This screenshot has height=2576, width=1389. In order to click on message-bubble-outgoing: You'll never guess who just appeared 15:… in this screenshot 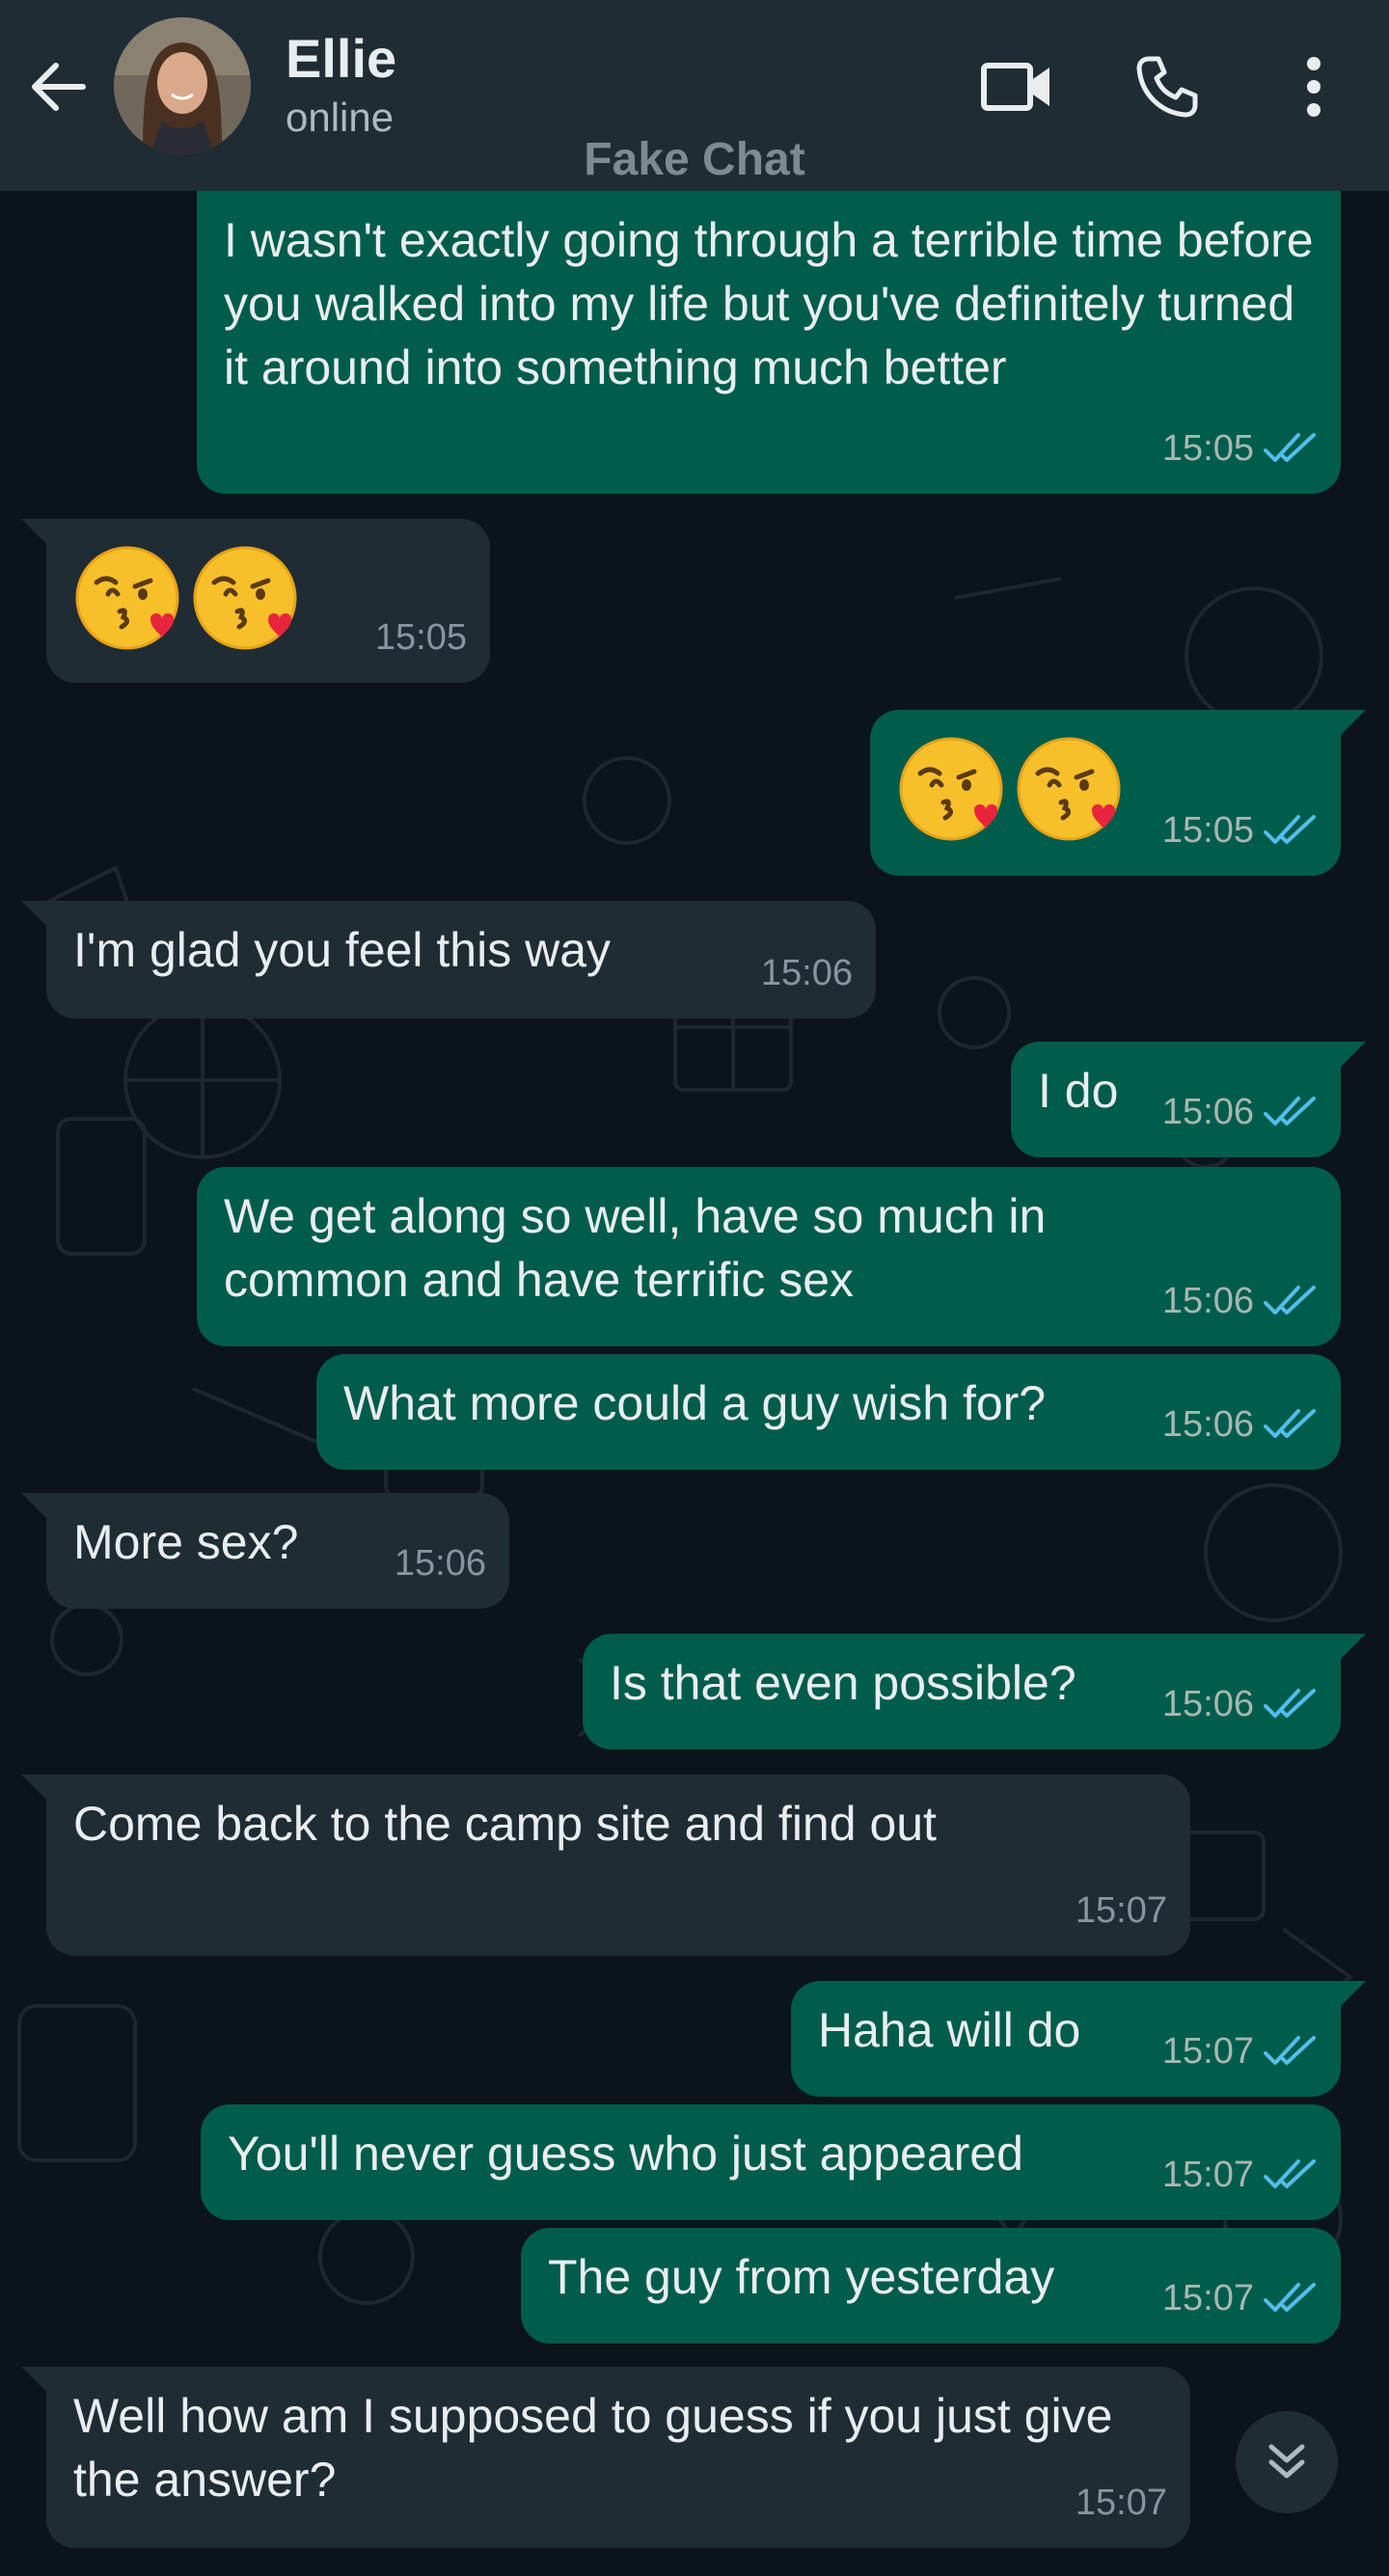, I will do `click(771, 2162)`.